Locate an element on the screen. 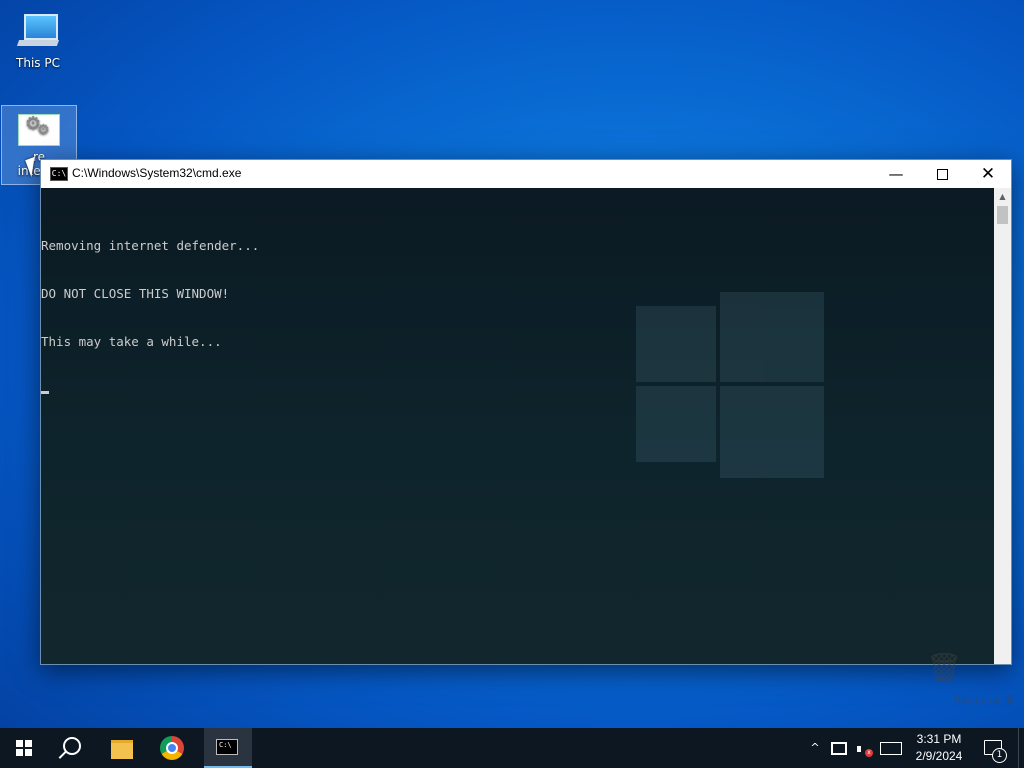 This screenshot has width=1024, height=768. cmd-app-icon: C:\ is located at coordinates (59, 174).